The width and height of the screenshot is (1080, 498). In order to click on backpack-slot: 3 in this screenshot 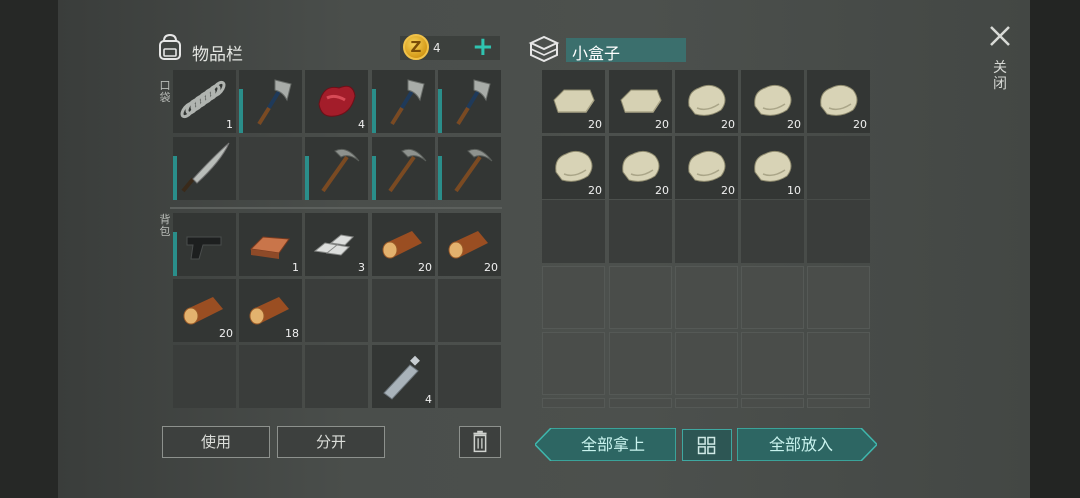, I will do `click(336, 244)`.